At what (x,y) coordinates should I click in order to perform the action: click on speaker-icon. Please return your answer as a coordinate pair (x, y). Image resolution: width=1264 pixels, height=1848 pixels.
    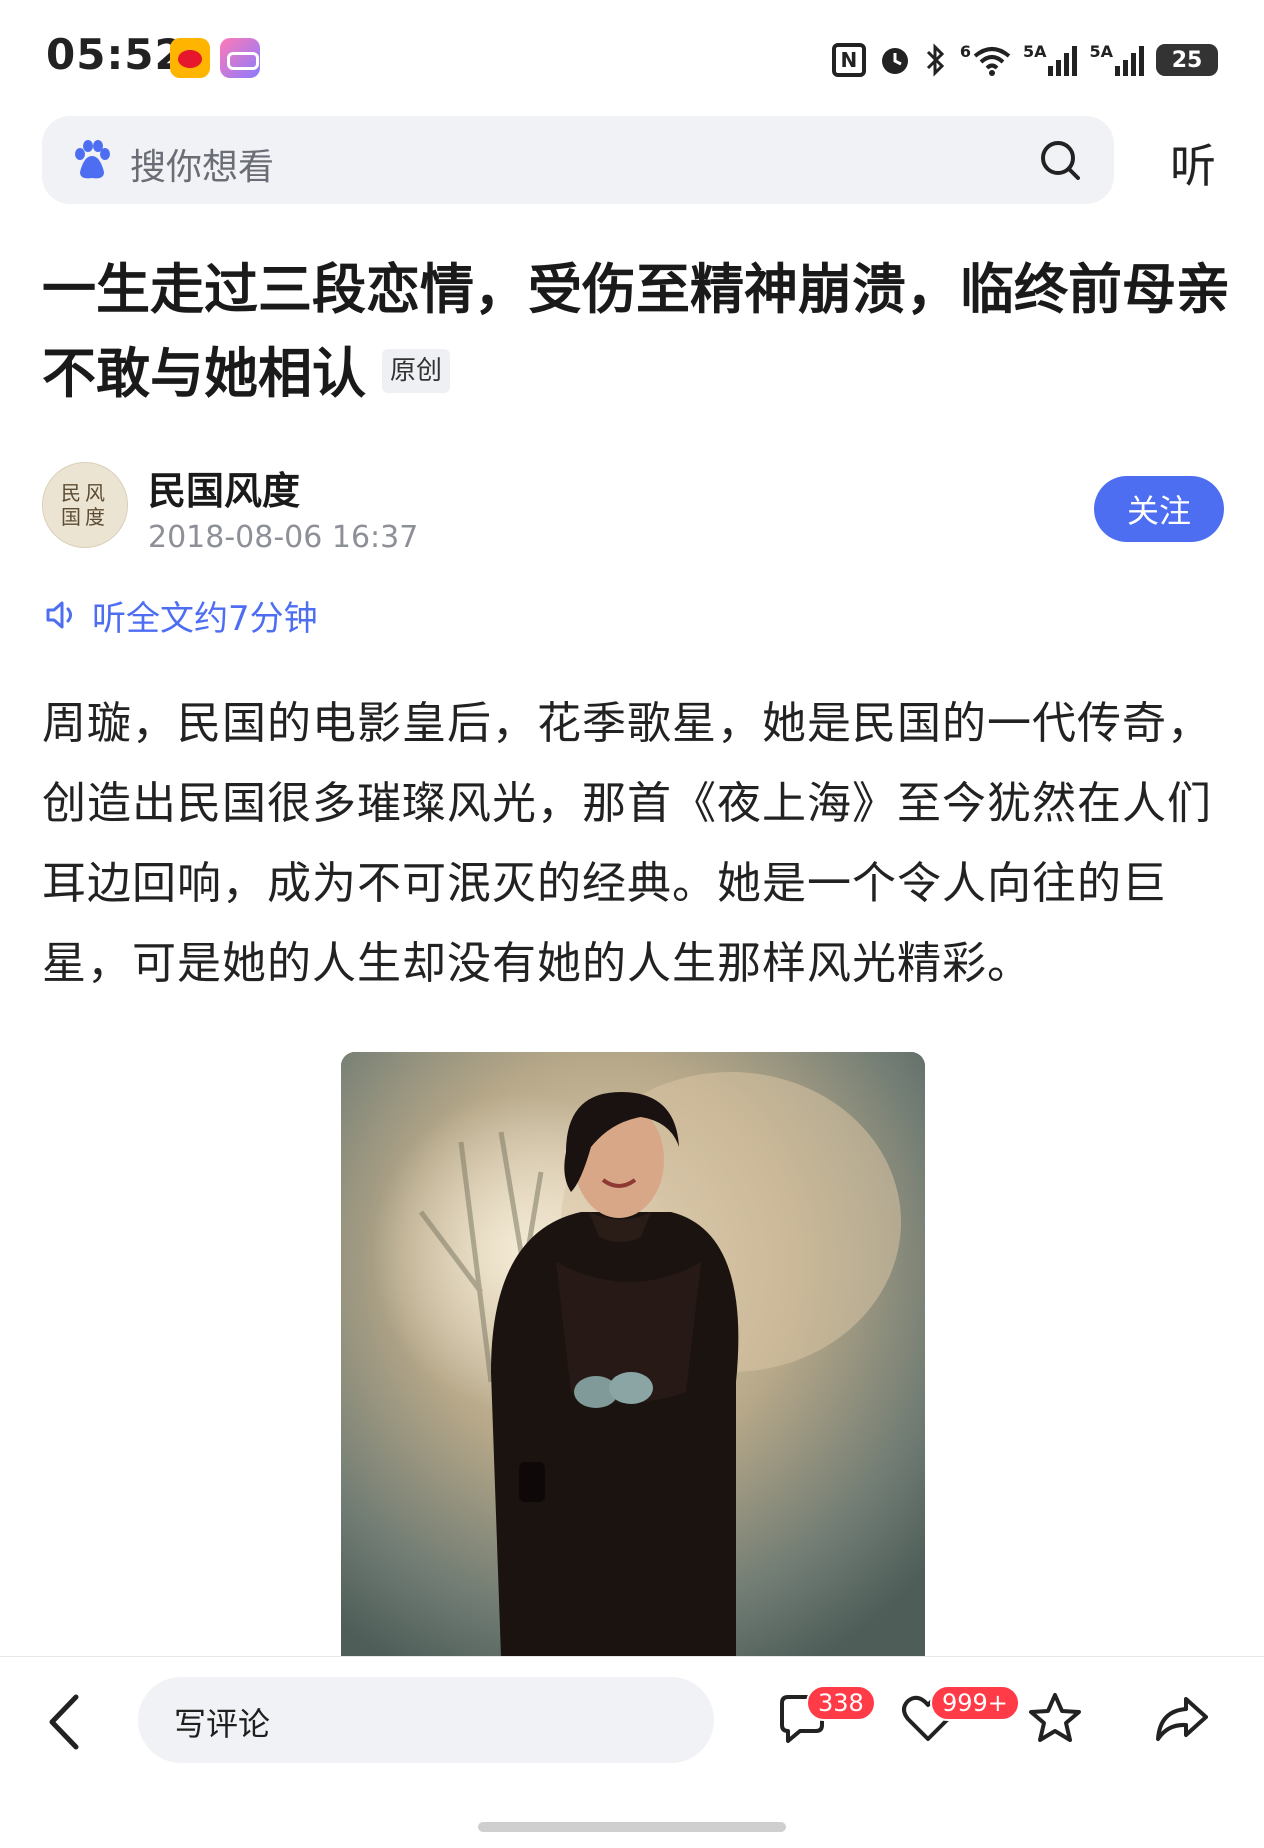
    Looking at the image, I should click on (59, 615).